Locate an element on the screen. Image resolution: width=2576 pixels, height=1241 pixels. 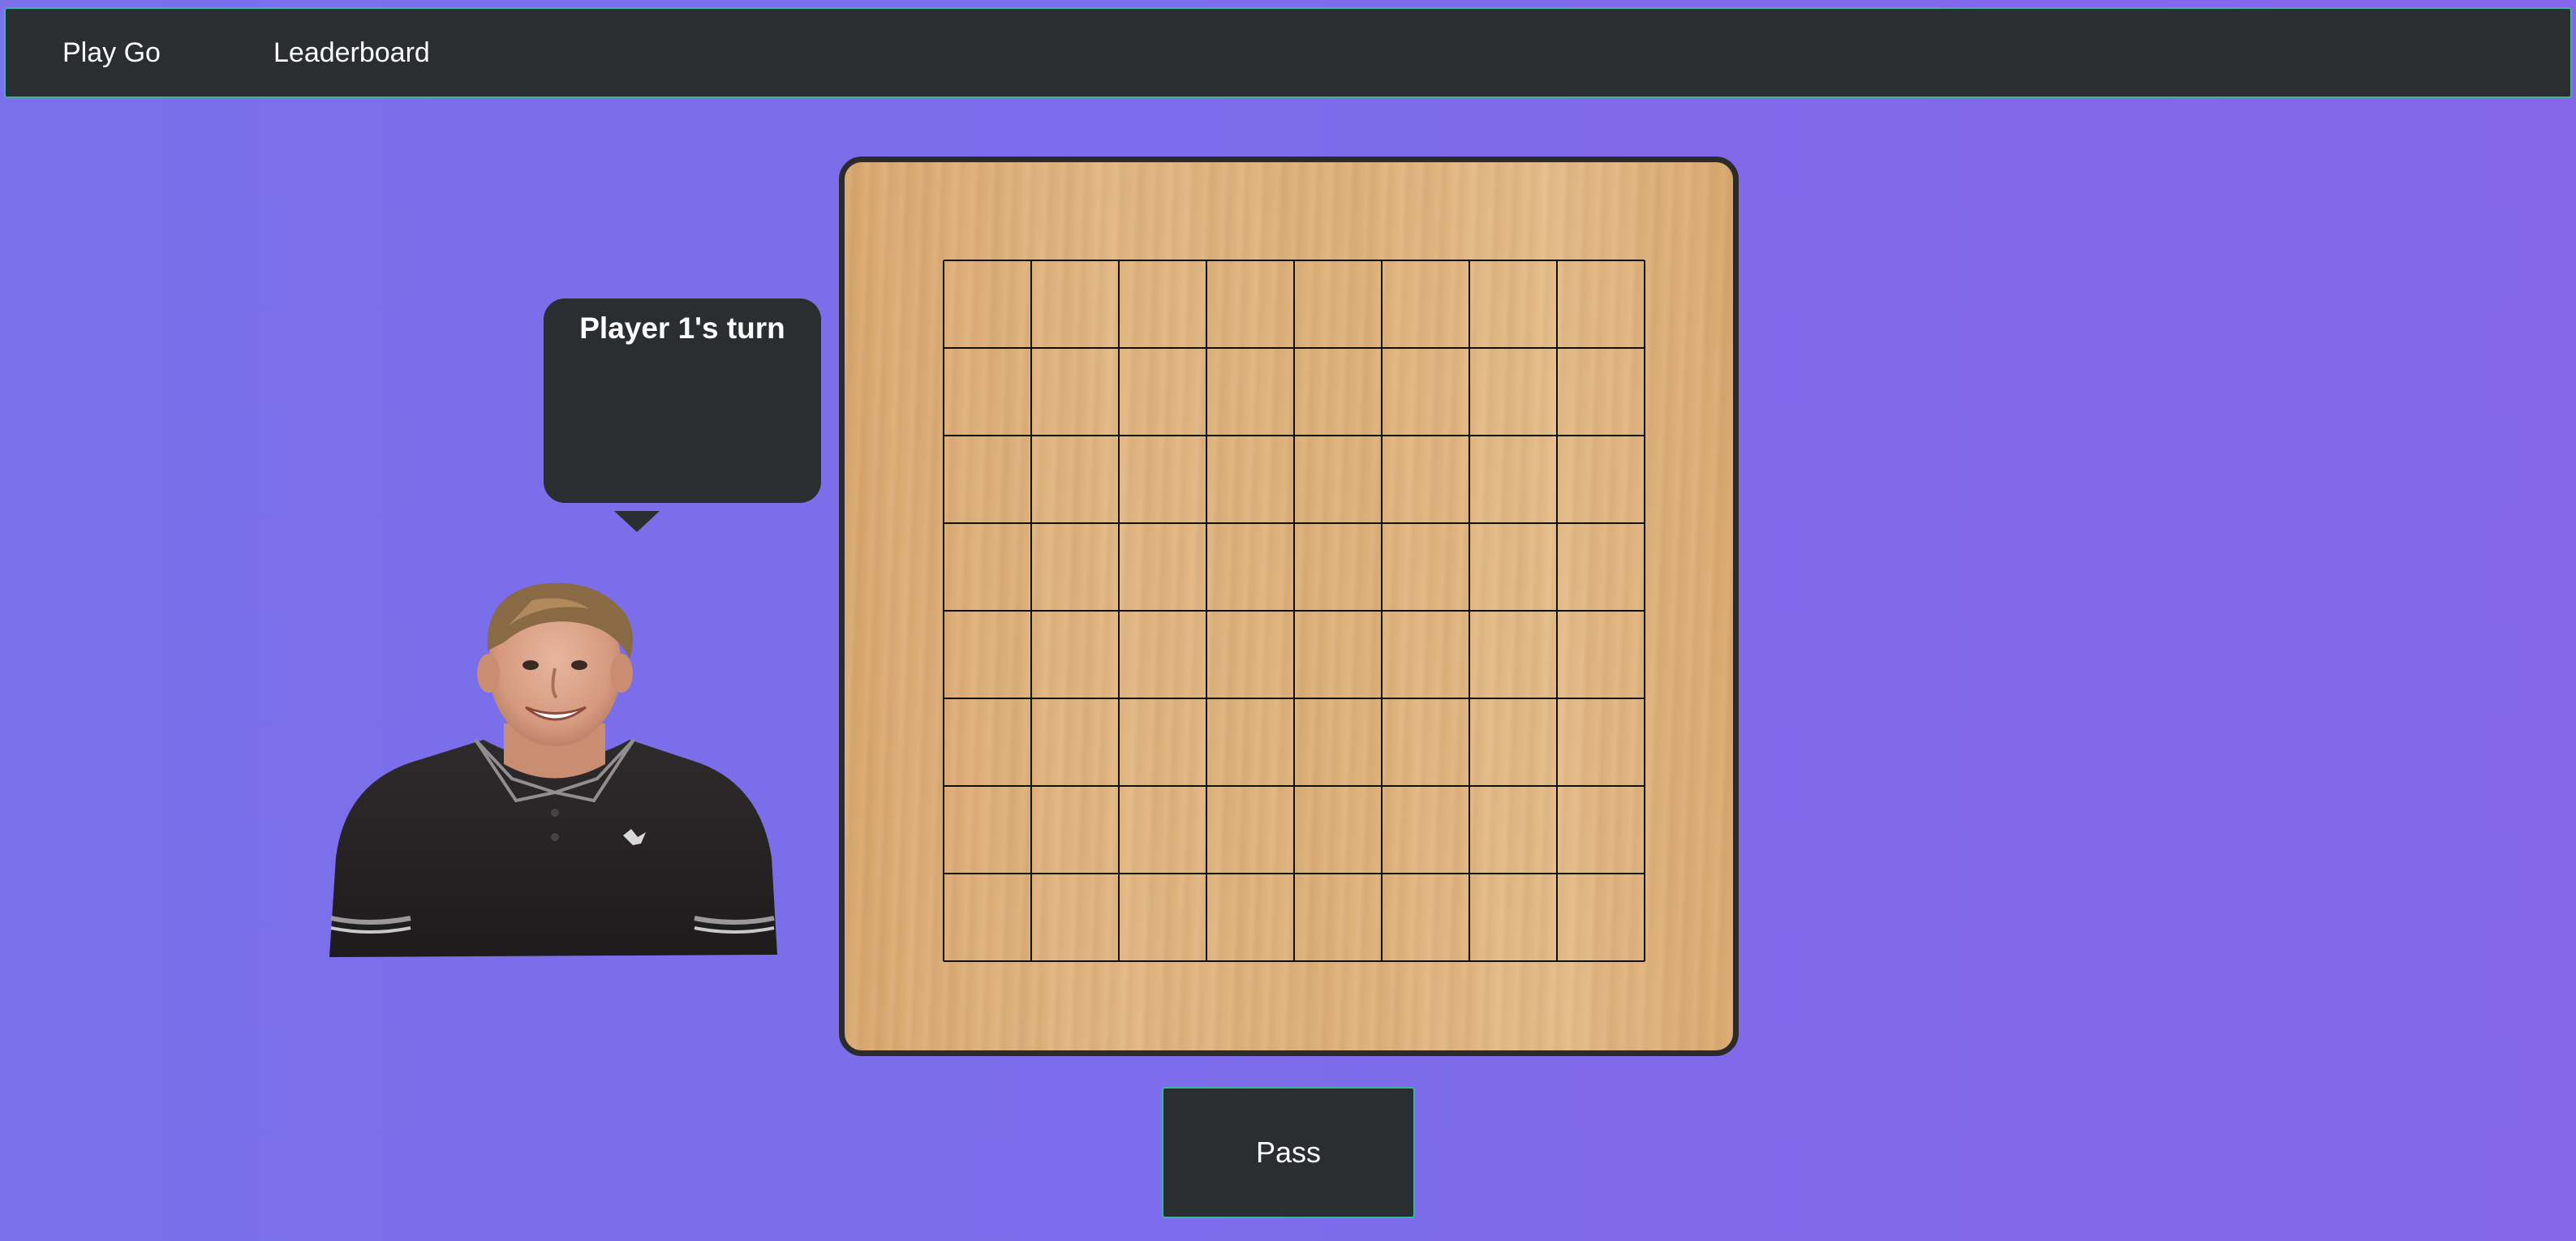
nav-play-go-link: Play Go is located at coordinates (112, 53).